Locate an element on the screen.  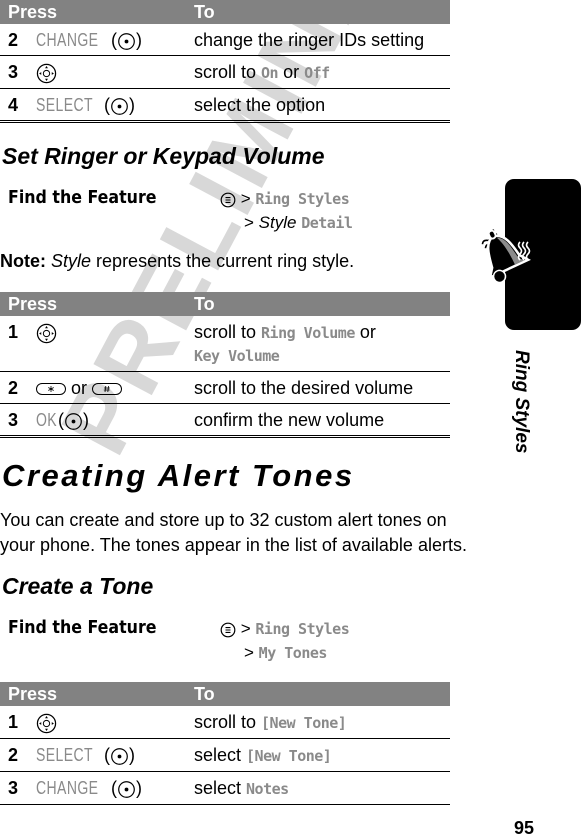
find-feature-label: Find the Feature is located at coordinates (82, 627).